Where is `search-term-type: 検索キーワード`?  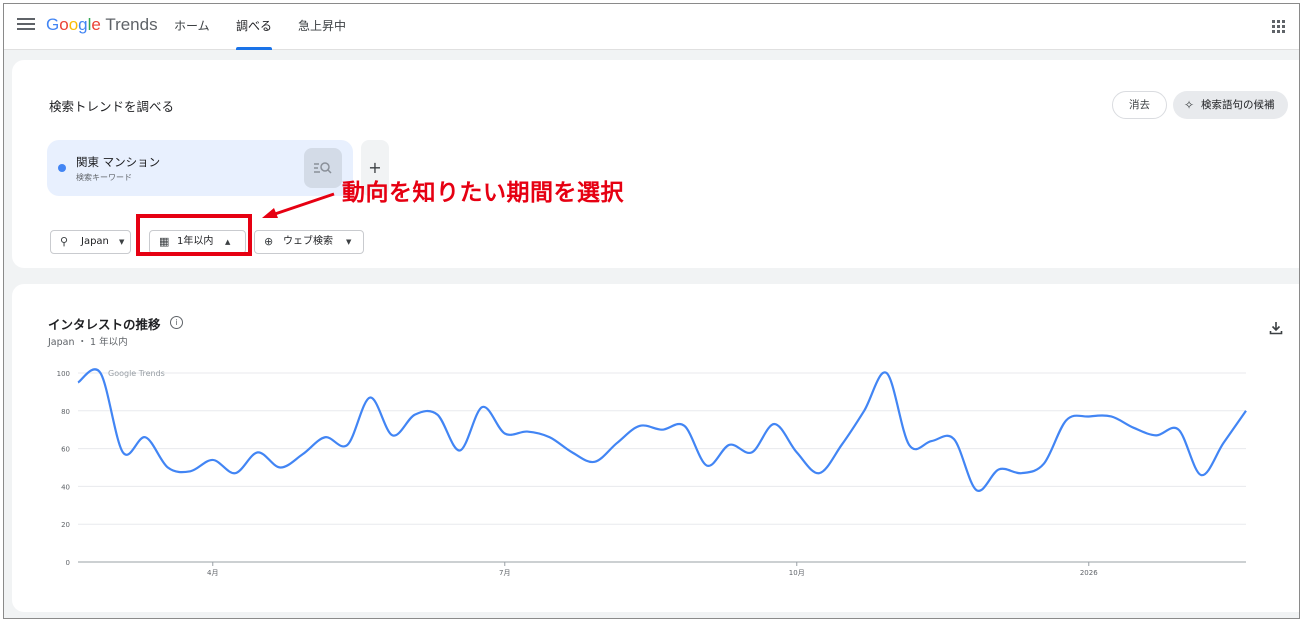
search-term-type: 検索キーワード is located at coordinates (104, 177).